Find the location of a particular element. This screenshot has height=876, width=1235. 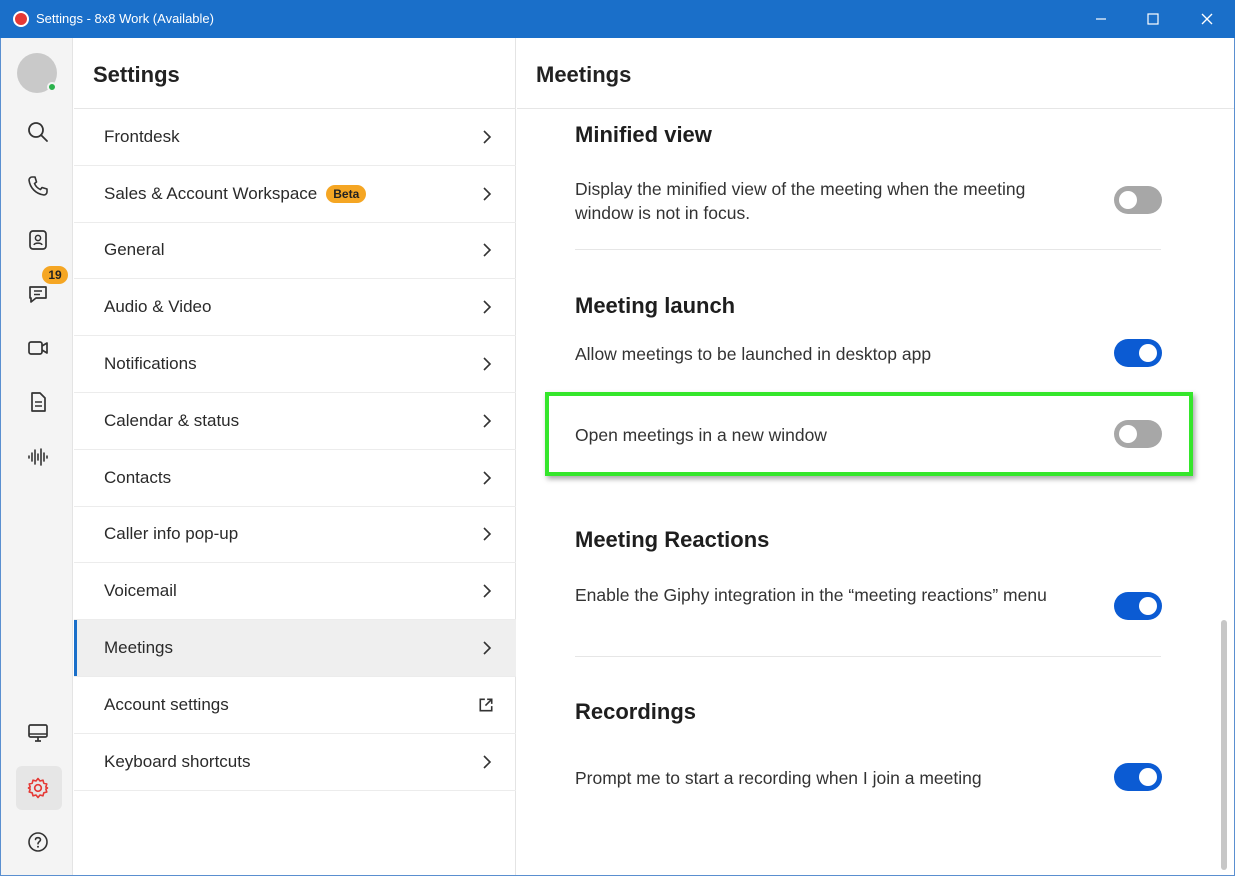

nav-item-sales-account-workspace: Sales & Account Workspace Beta is located at coordinates (295, 194).